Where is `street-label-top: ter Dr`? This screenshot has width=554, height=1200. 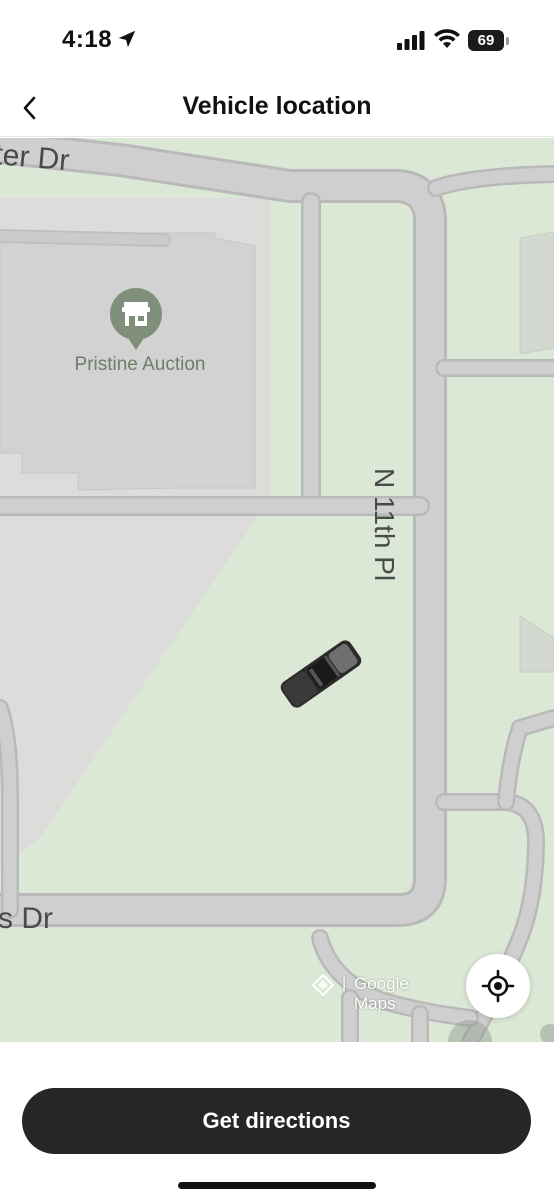 street-label-top: ter Dr is located at coordinates (35, 158).